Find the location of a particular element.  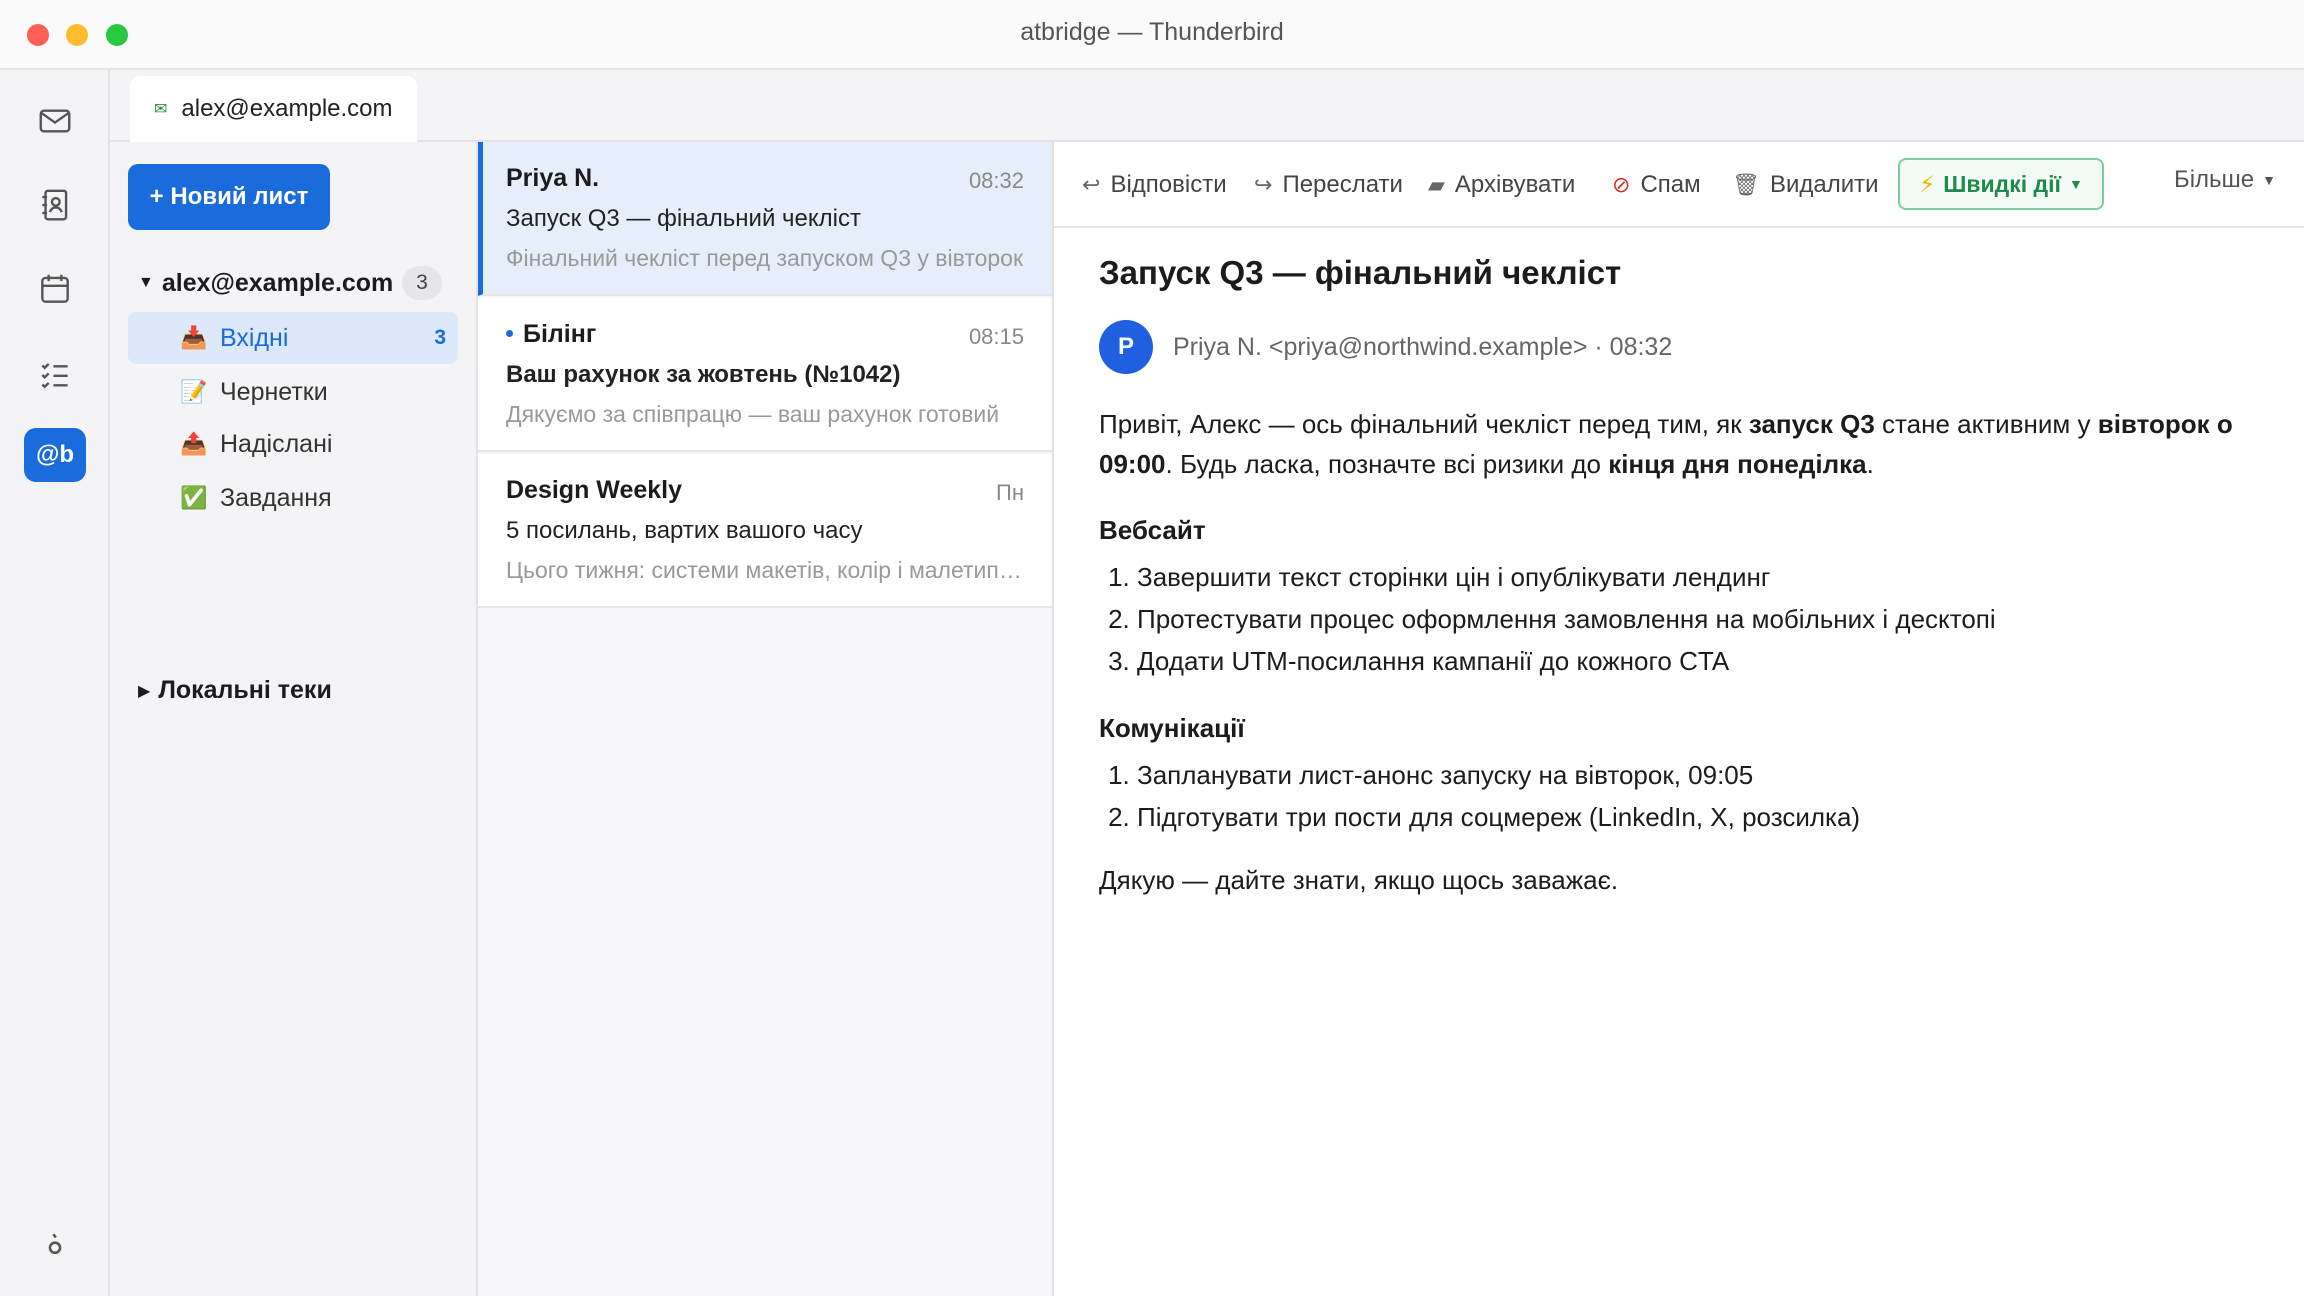

message-sender: Priya N. is located at coordinates (553, 178).